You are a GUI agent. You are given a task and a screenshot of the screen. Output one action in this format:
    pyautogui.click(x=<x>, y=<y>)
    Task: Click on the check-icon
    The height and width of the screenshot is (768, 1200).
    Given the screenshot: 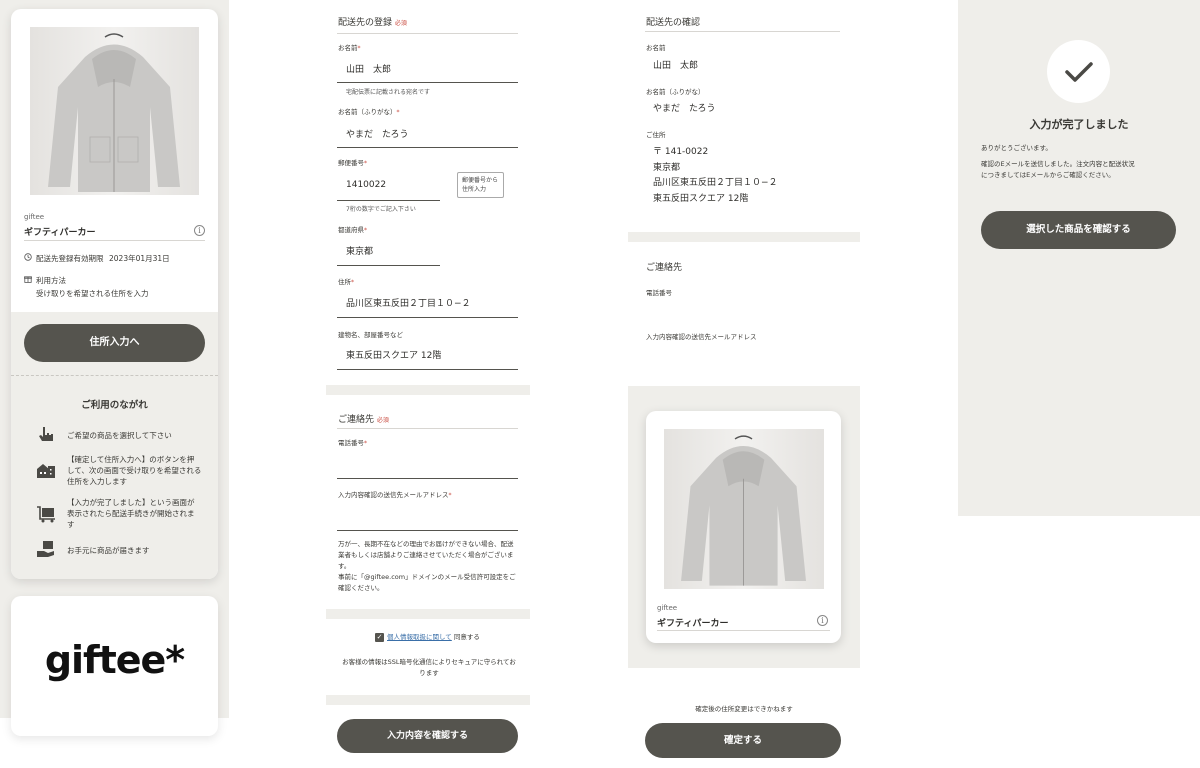 What is the action you would take?
    pyautogui.click(x=1078, y=71)
    